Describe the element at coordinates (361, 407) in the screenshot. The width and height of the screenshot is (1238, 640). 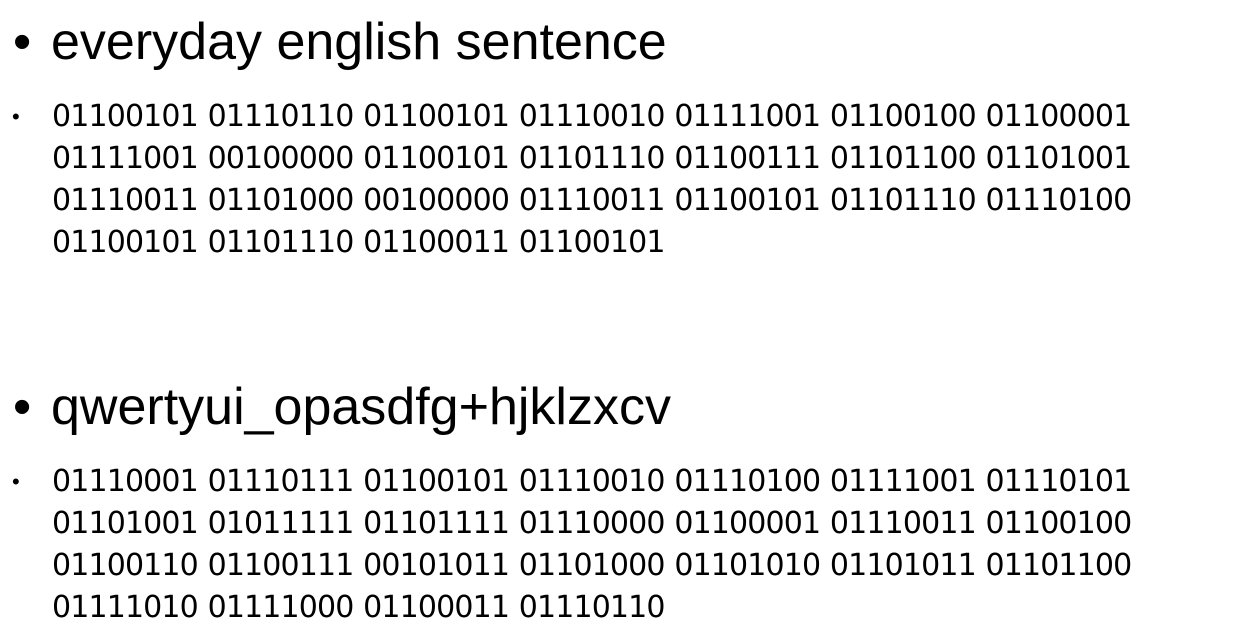
I see `bullet-heading: qwertyui_opasdfg+hjklzxcv` at that location.